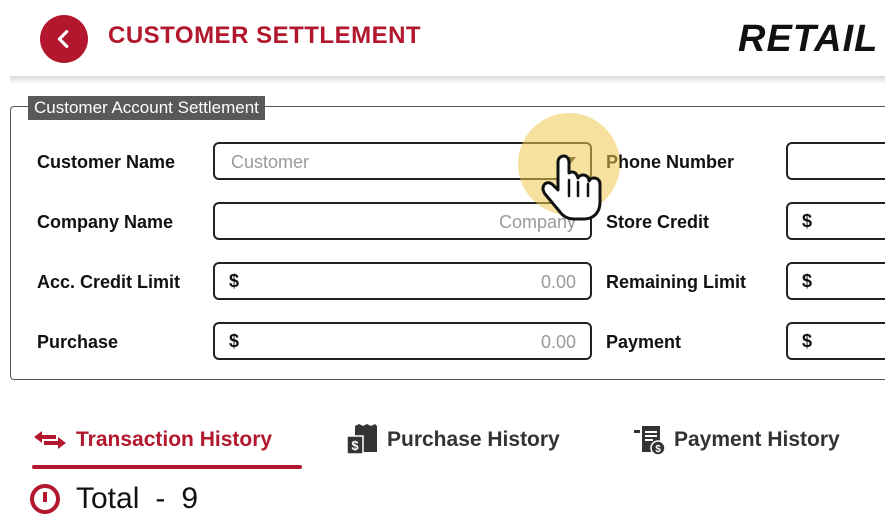 The height and width of the screenshot is (516, 885). I want to click on tab-purchase-history: $ Purchase History, so click(452, 440).